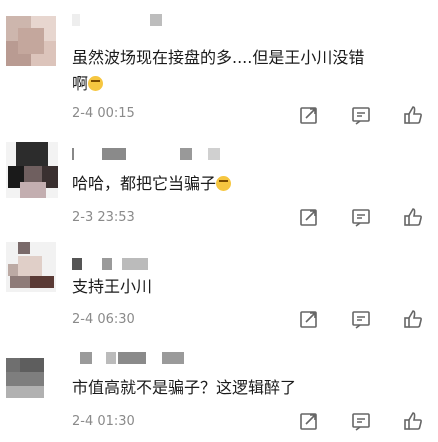  What do you see at coordinates (103, 113) in the screenshot?
I see `comment-timestamp: 2-4 00:15` at bounding box center [103, 113].